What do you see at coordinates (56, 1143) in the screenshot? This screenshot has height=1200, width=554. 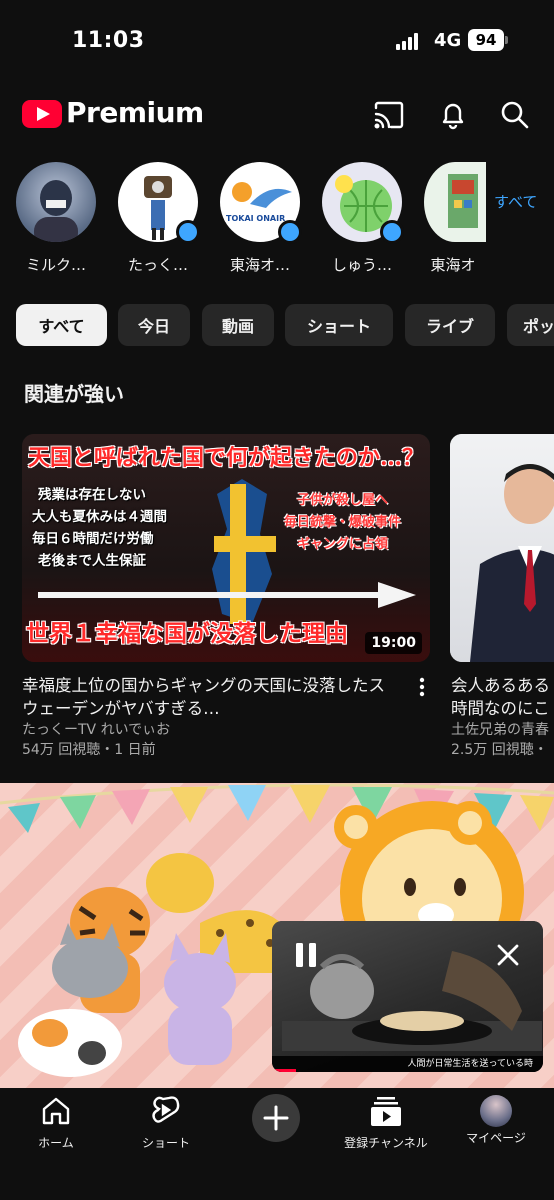 I see `nav-label: ホーム` at bounding box center [56, 1143].